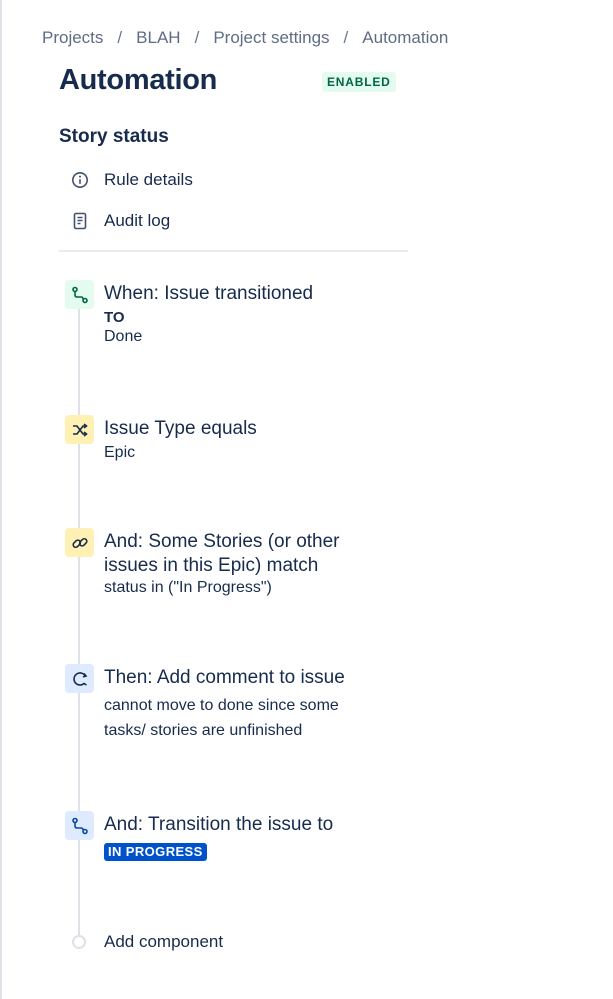 The height and width of the screenshot is (999, 613). Describe the element at coordinates (1, 499) in the screenshot. I see `left-border` at that location.